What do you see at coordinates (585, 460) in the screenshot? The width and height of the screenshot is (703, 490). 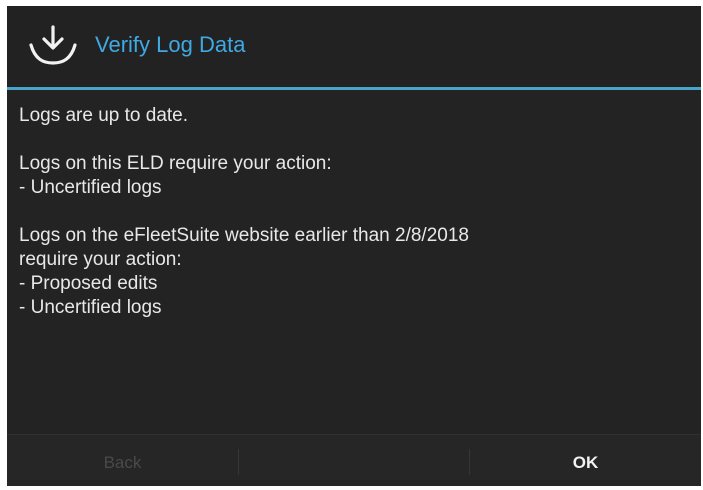 I see `ok-button: OK` at bounding box center [585, 460].